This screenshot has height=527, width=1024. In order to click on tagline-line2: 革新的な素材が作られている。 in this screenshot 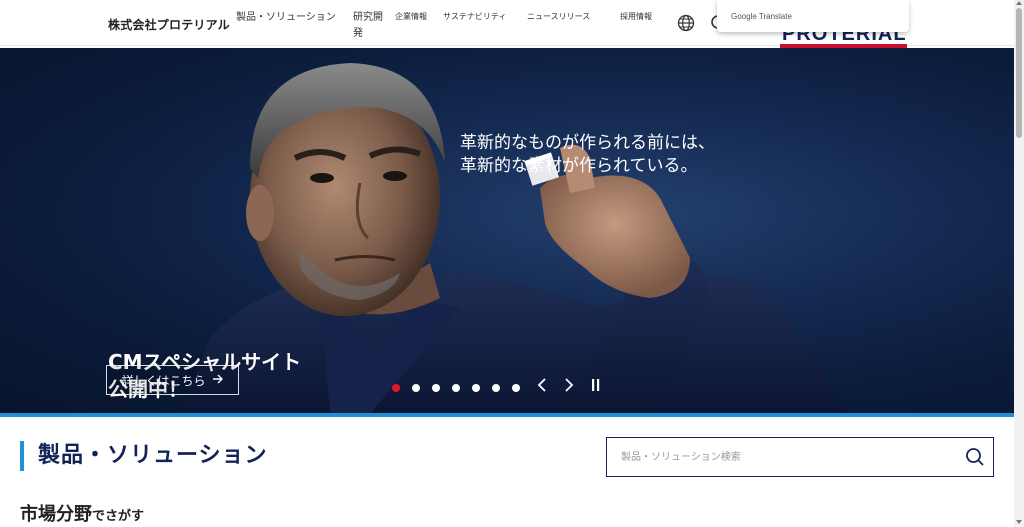, I will do `click(579, 166)`.